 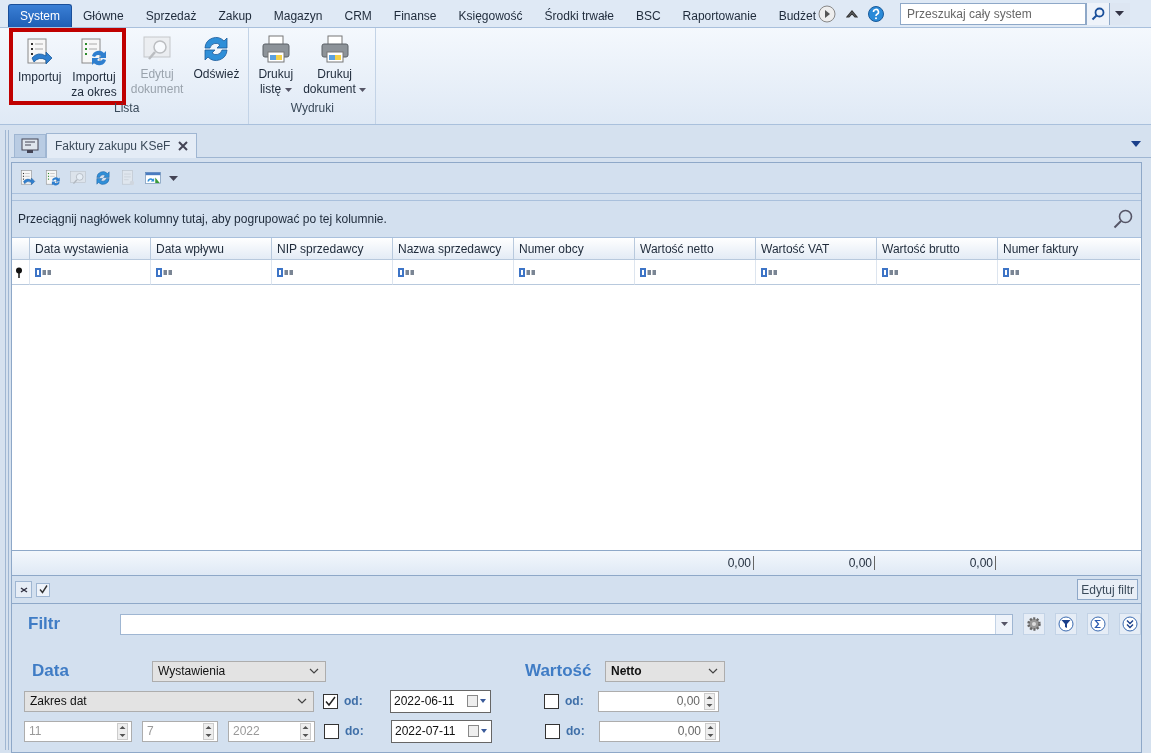 I want to click on group-hint: Przeciągnij nagłówek kolumny tutaj, aby pogrupować po tej kolumnie., so click(x=202, y=219).